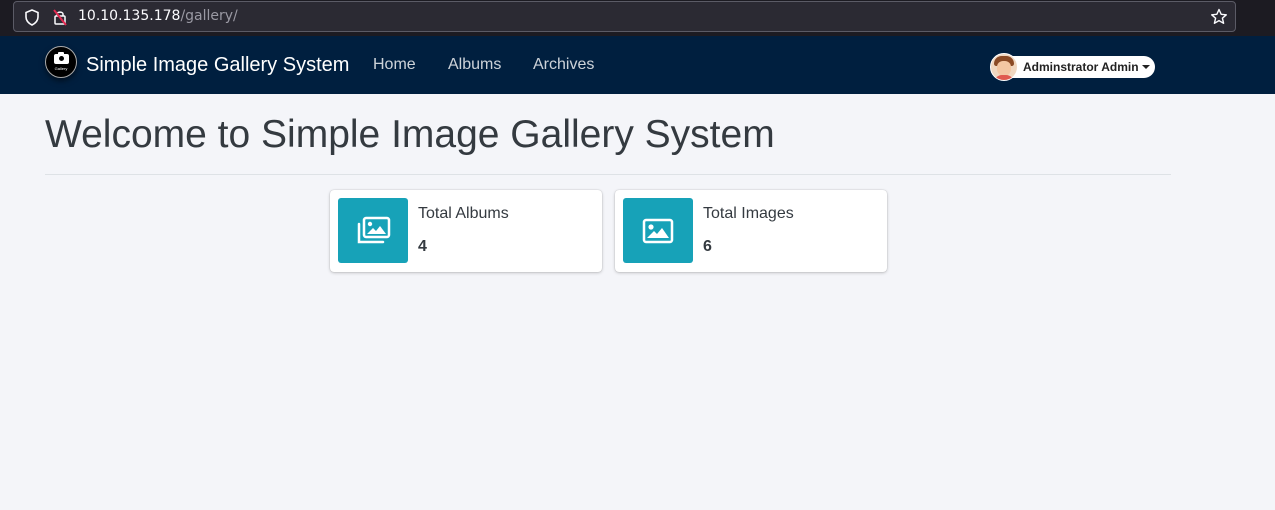 The image size is (1275, 510). Describe the element at coordinates (422, 246) in the screenshot. I see `stat-value: 4` at that location.